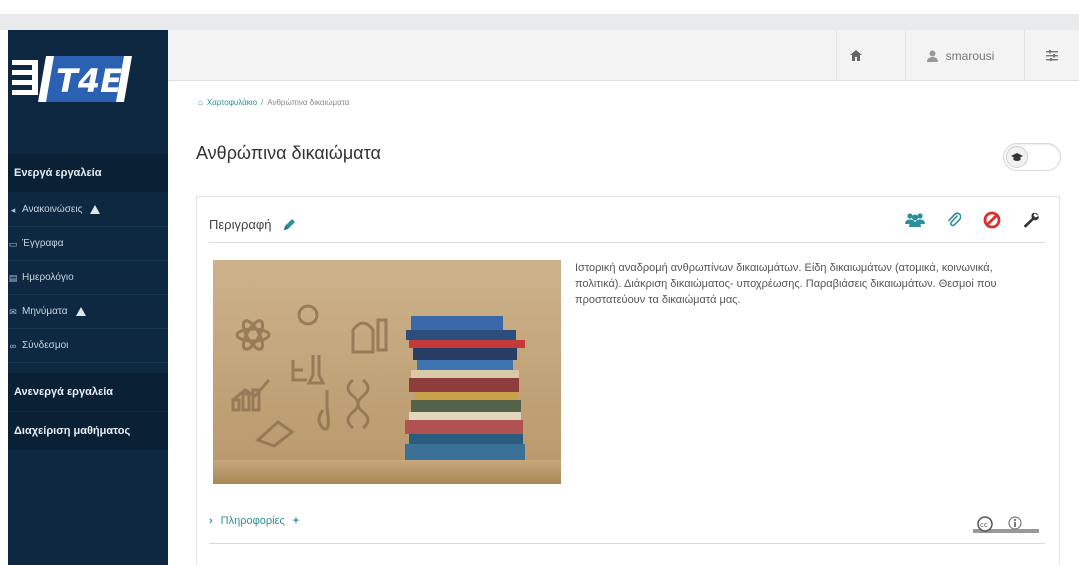 Image resolution: width=1079 pixels, height=565 pixels. I want to click on username: smarousi, so click(970, 55).